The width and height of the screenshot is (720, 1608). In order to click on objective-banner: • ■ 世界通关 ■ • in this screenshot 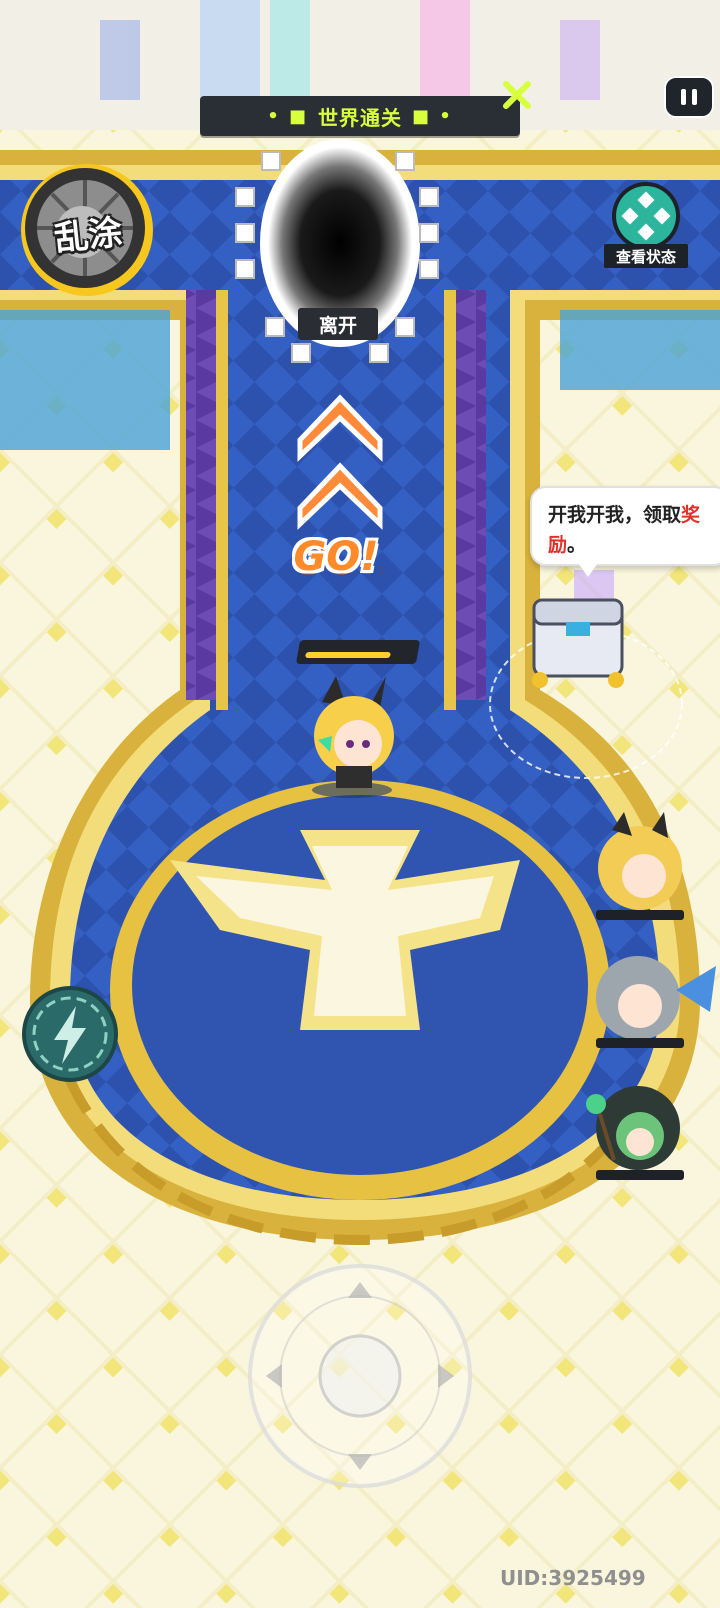, I will do `click(360, 116)`.